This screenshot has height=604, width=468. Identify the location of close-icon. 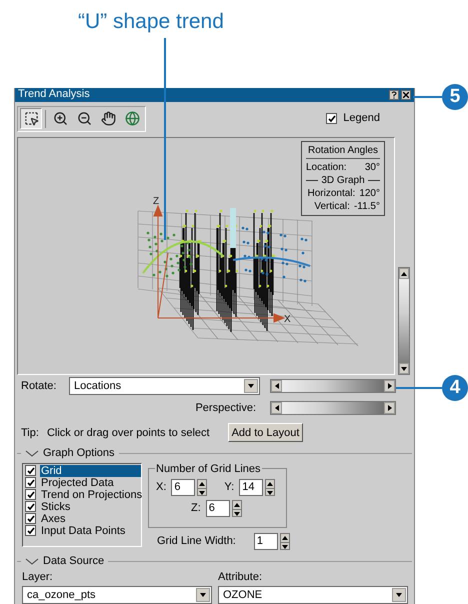
(406, 95).